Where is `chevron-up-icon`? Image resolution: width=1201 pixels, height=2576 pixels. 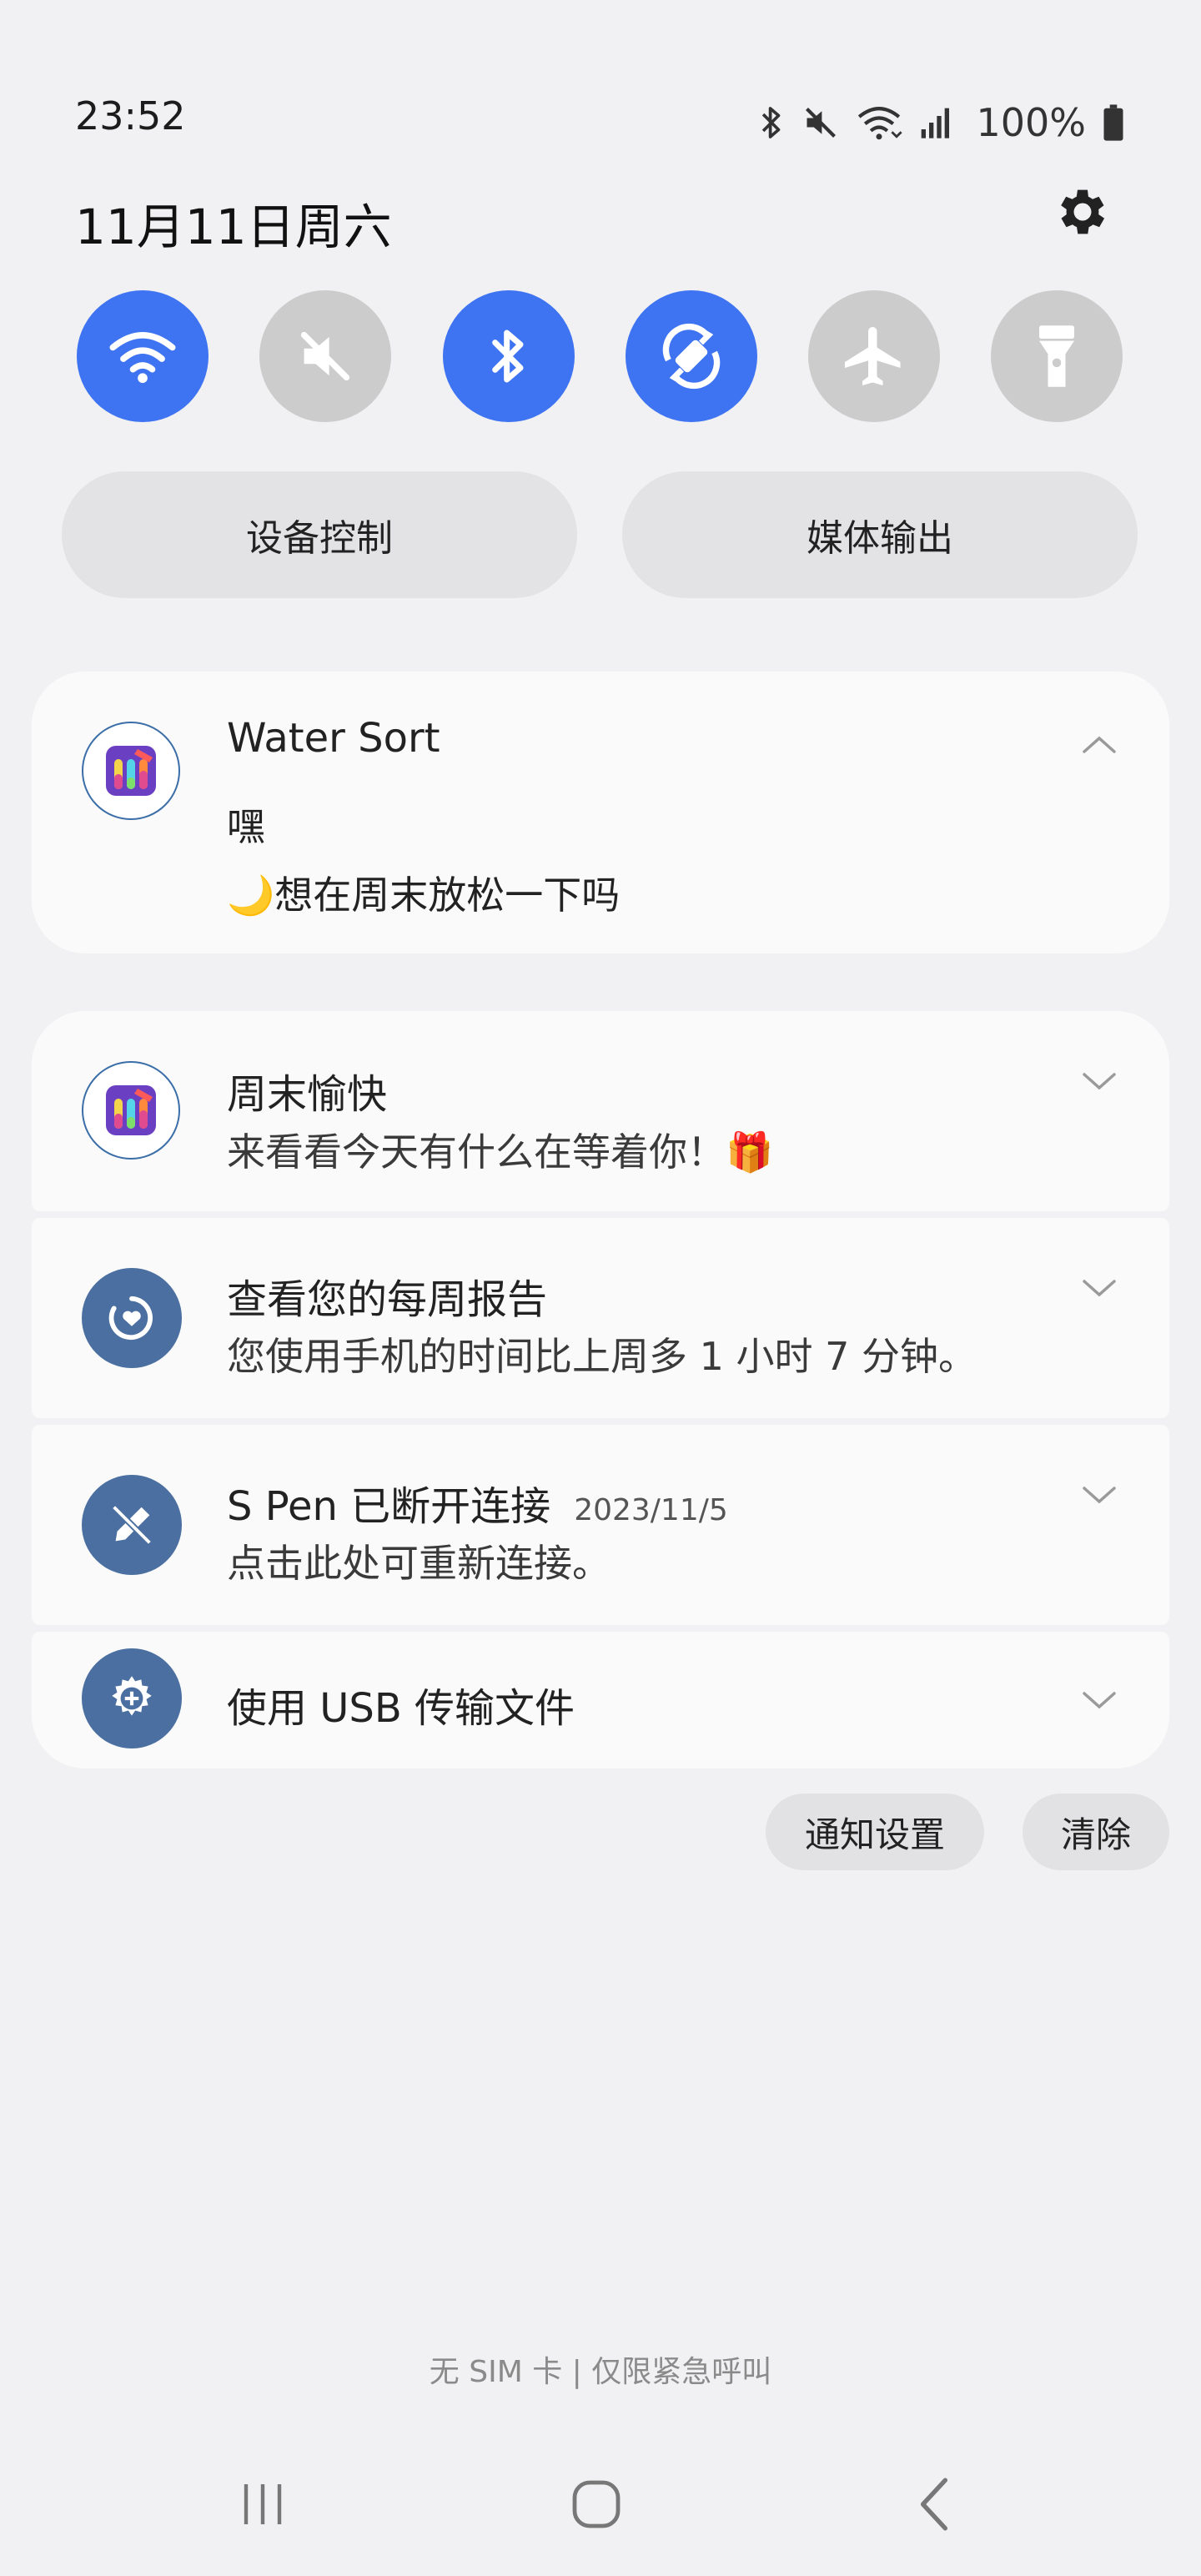 chevron-up-icon is located at coordinates (1099, 745).